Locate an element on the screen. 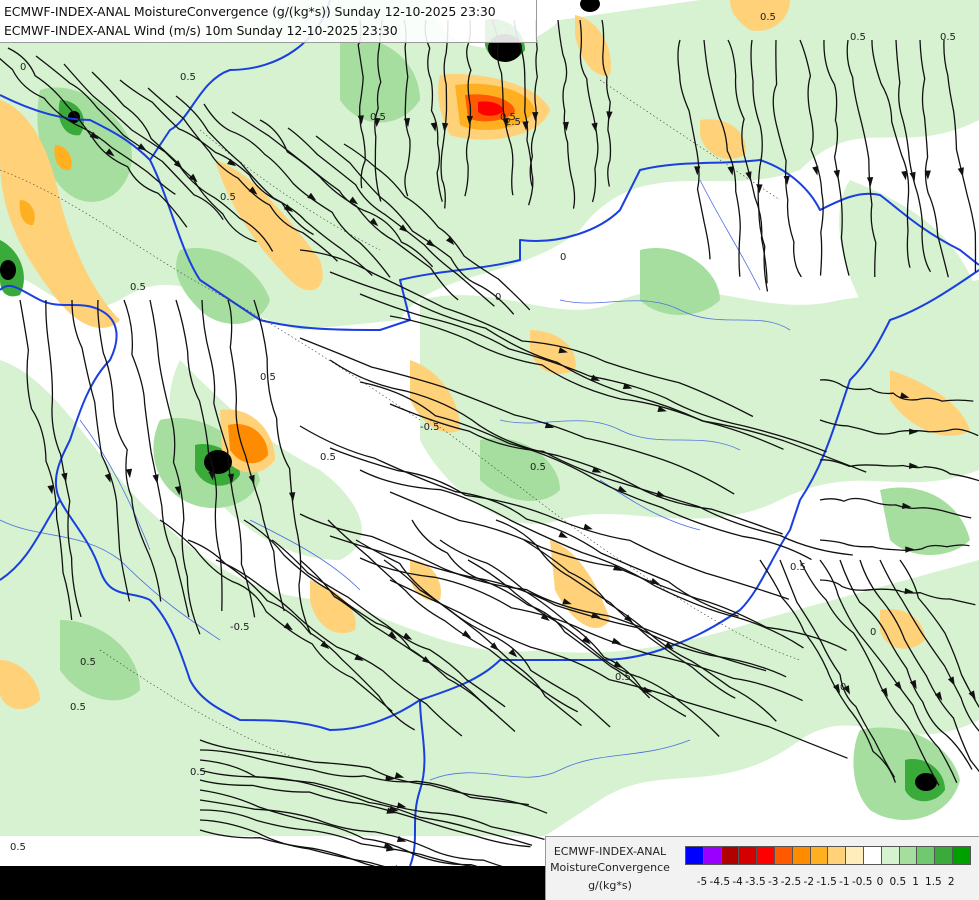 This screenshot has width=979, height=900. legend-variable: MoistureConvergence is located at coordinates (610, 867).